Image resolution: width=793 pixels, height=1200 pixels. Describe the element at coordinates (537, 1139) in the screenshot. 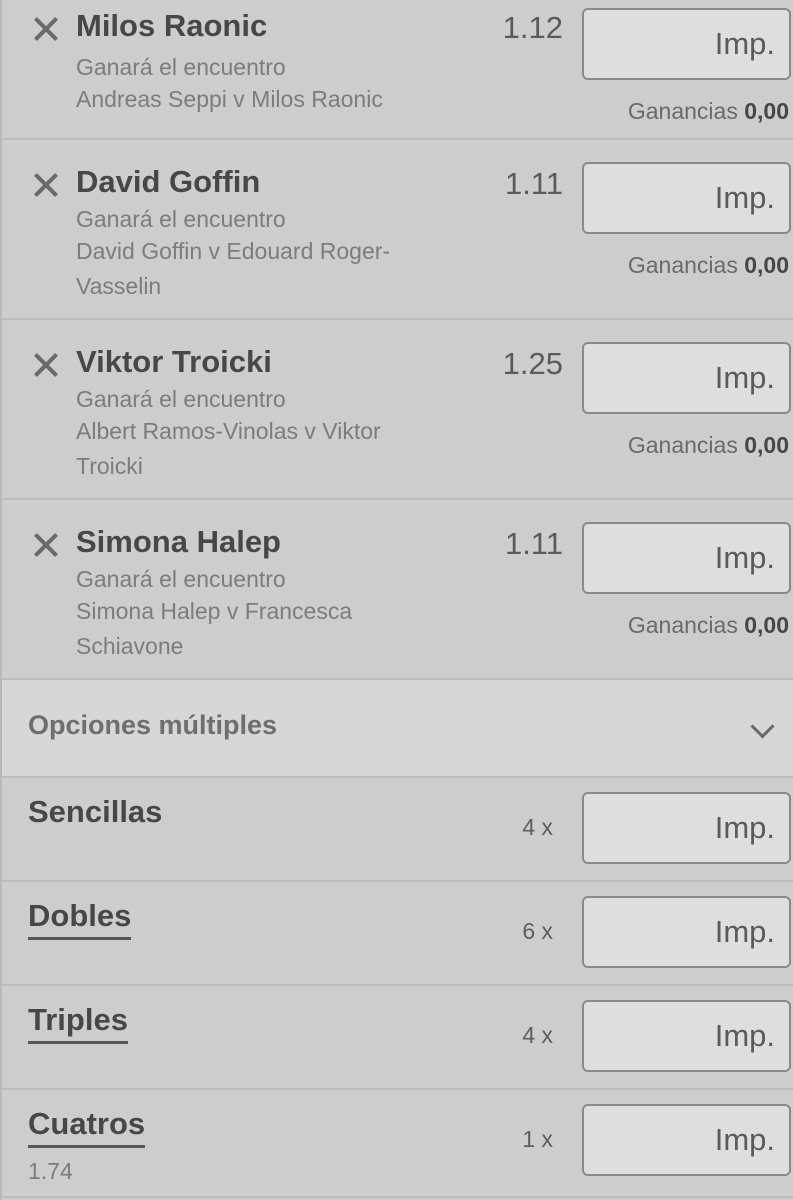

I see `combo-count: 1 x` at that location.